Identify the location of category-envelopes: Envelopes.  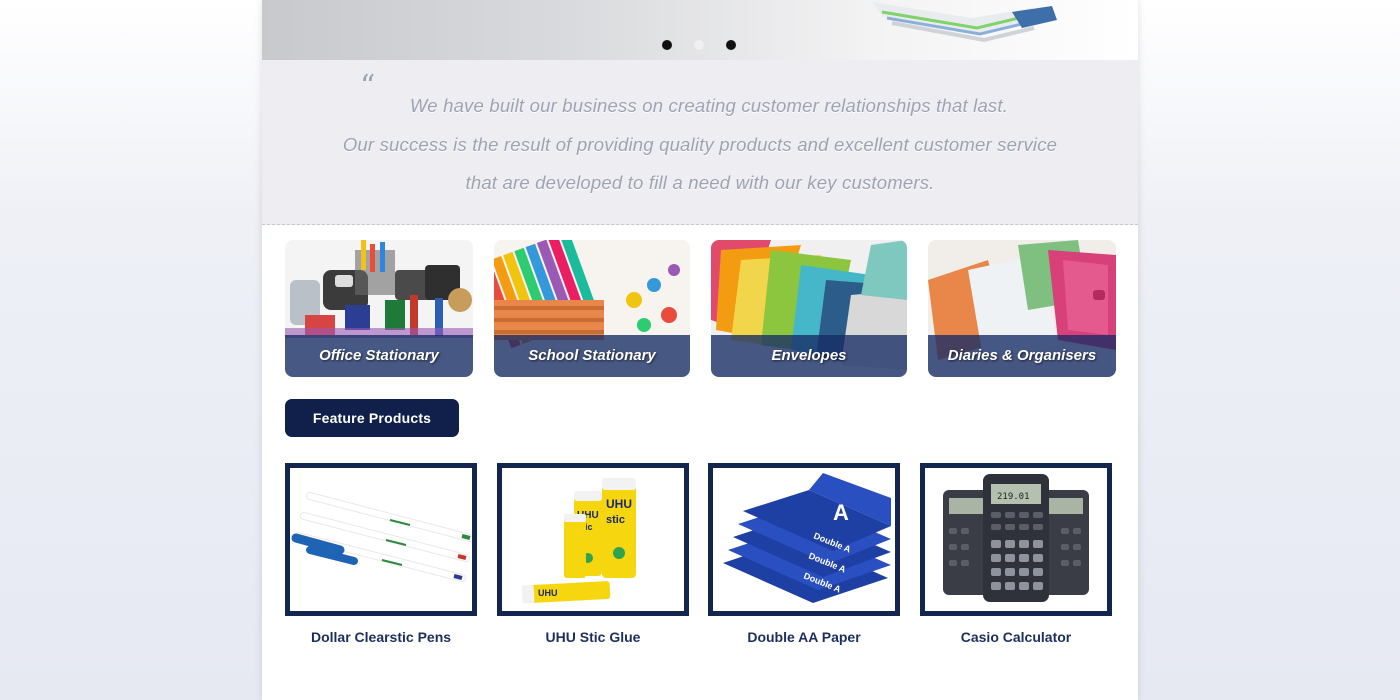
(809, 308).